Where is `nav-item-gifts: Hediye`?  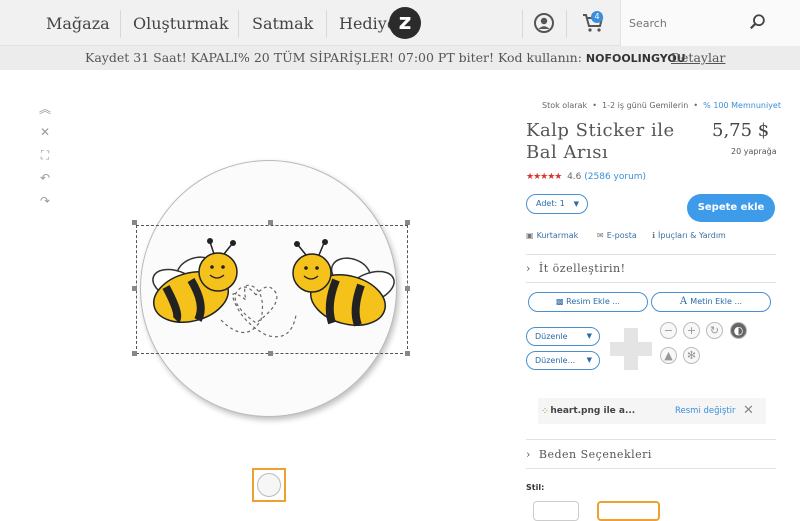
nav-item-gifts: Hediye is located at coordinates (367, 23).